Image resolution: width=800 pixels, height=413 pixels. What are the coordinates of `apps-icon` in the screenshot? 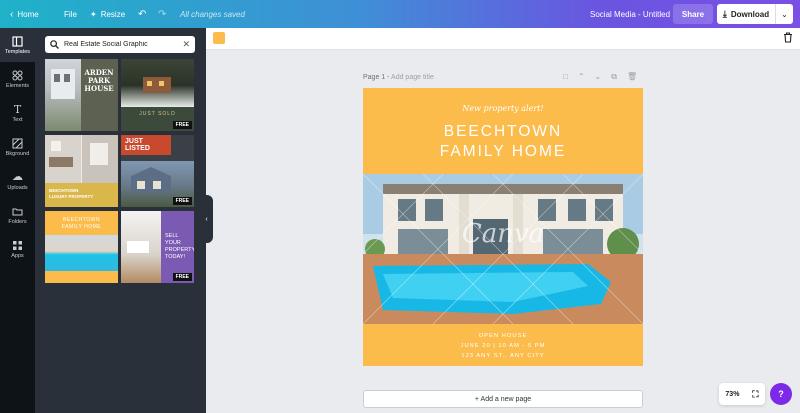 It's located at (17, 245).